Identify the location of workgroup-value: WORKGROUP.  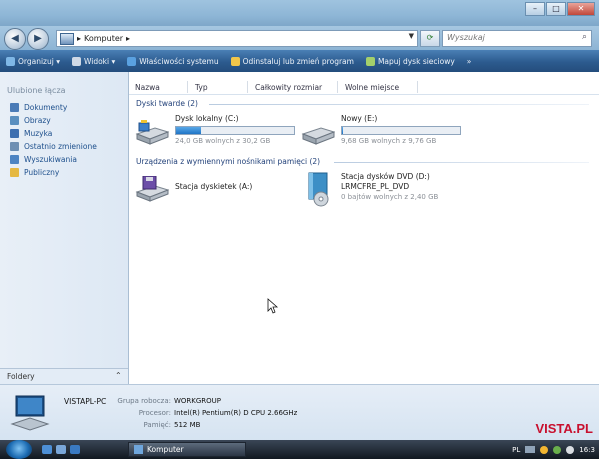
(198, 401).